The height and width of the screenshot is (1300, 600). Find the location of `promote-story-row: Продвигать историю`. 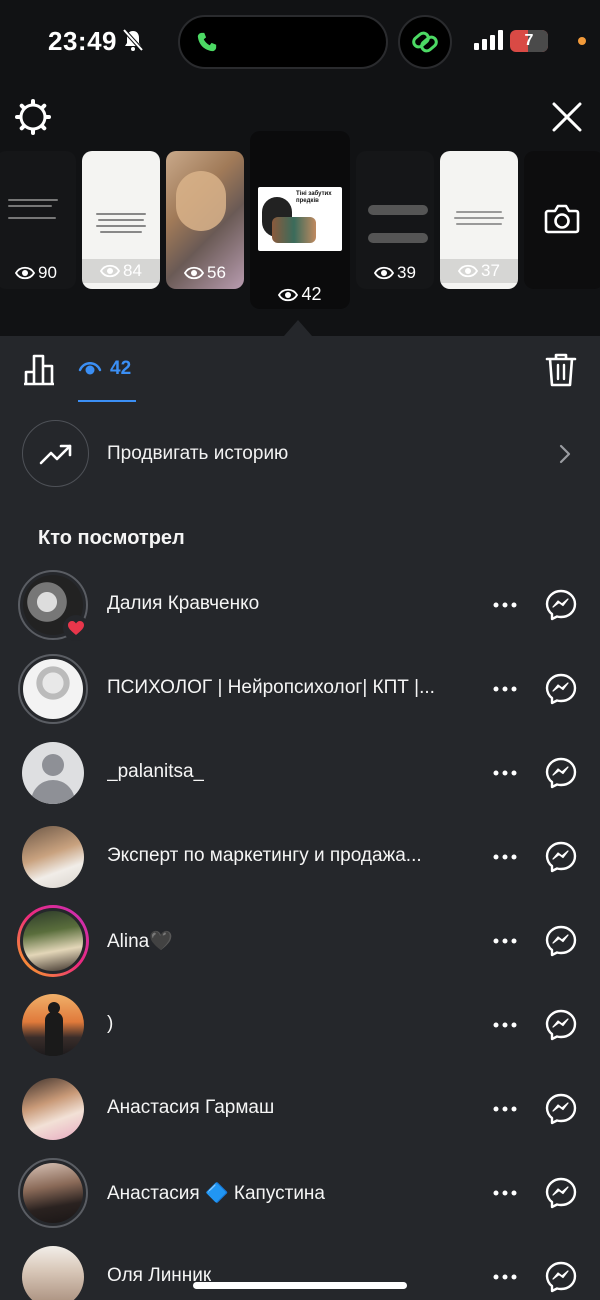

promote-story-row: Продвигать историю is located at coordinates (300, 455).